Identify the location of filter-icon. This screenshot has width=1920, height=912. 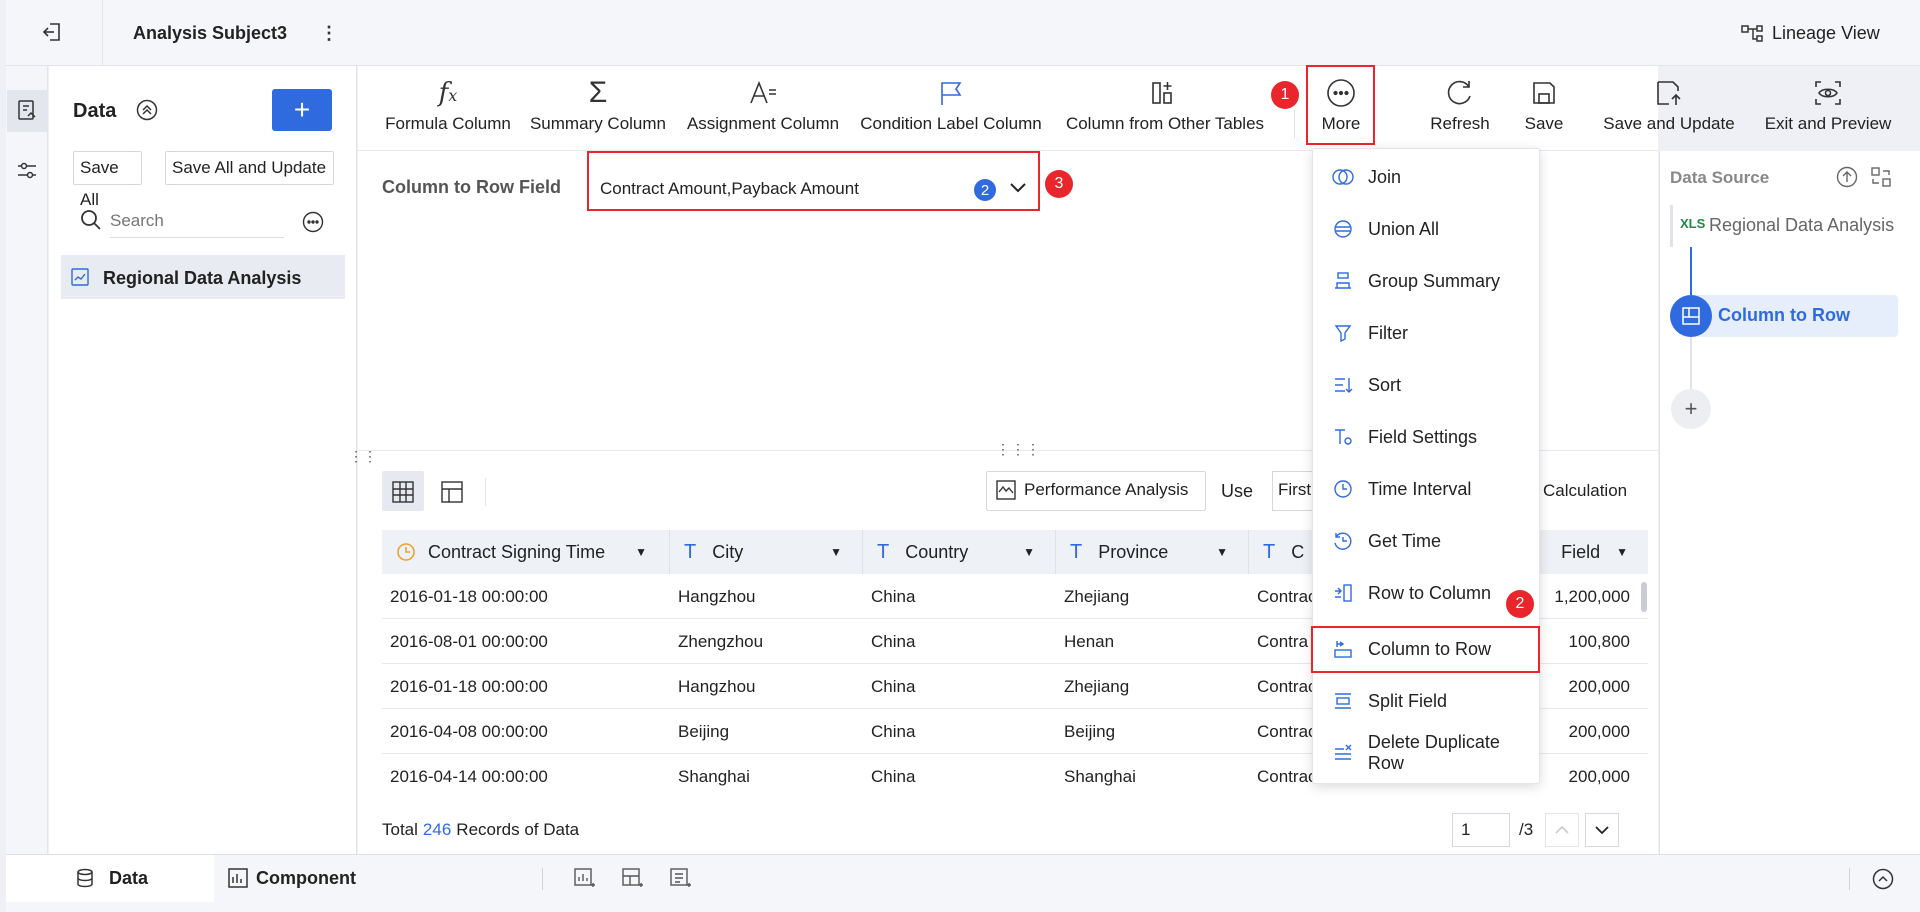
(1343, 333).